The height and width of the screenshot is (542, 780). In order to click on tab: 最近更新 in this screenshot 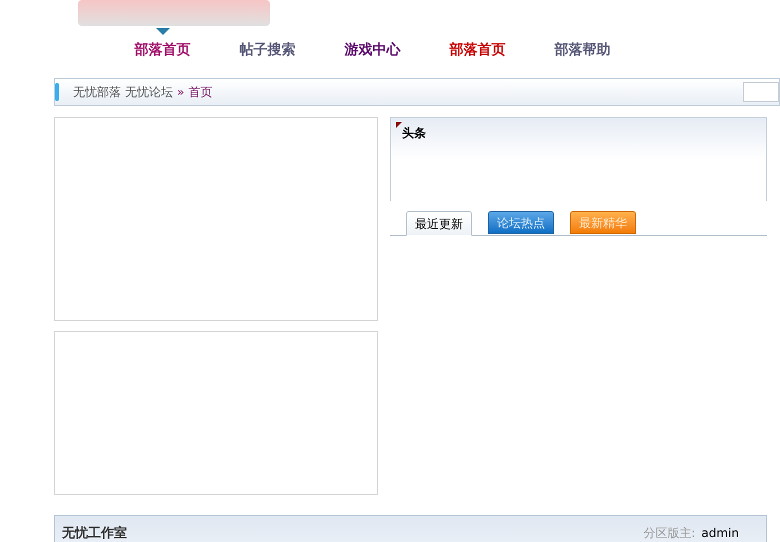, I will do `click(439, 223)`.